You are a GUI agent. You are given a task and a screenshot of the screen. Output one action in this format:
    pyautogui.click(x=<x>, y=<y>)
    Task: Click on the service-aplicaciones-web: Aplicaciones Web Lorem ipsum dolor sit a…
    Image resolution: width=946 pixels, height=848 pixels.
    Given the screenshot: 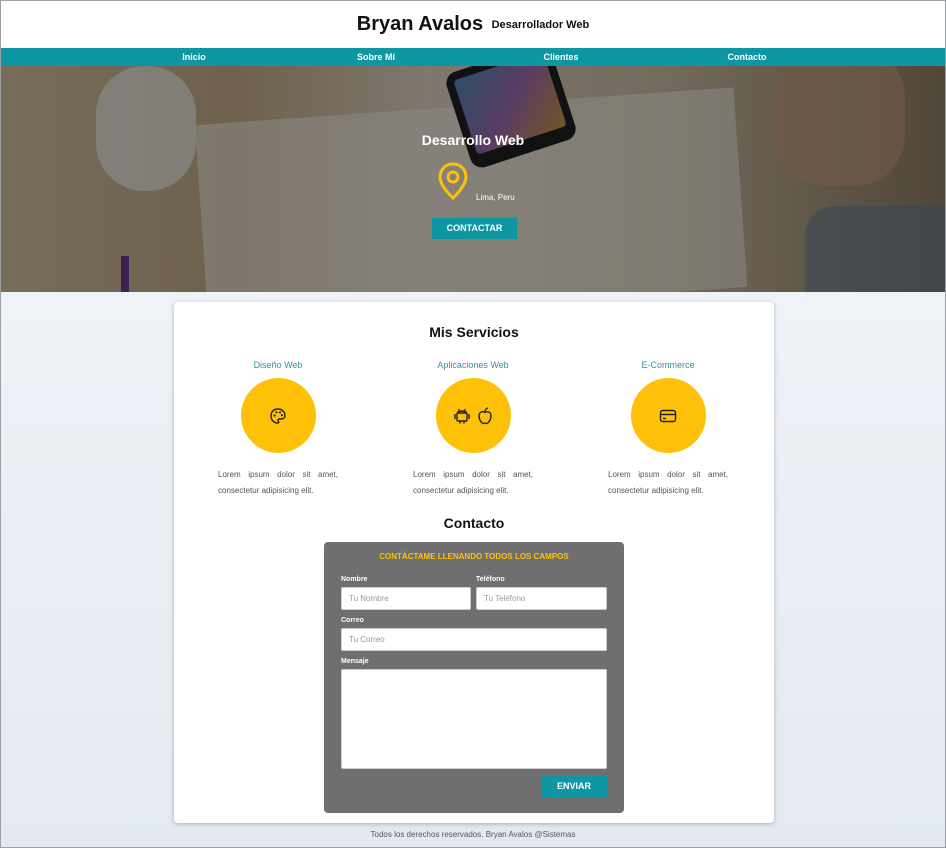 What is the action you would take?
    pyautogui.click(x=473, y=429)
    